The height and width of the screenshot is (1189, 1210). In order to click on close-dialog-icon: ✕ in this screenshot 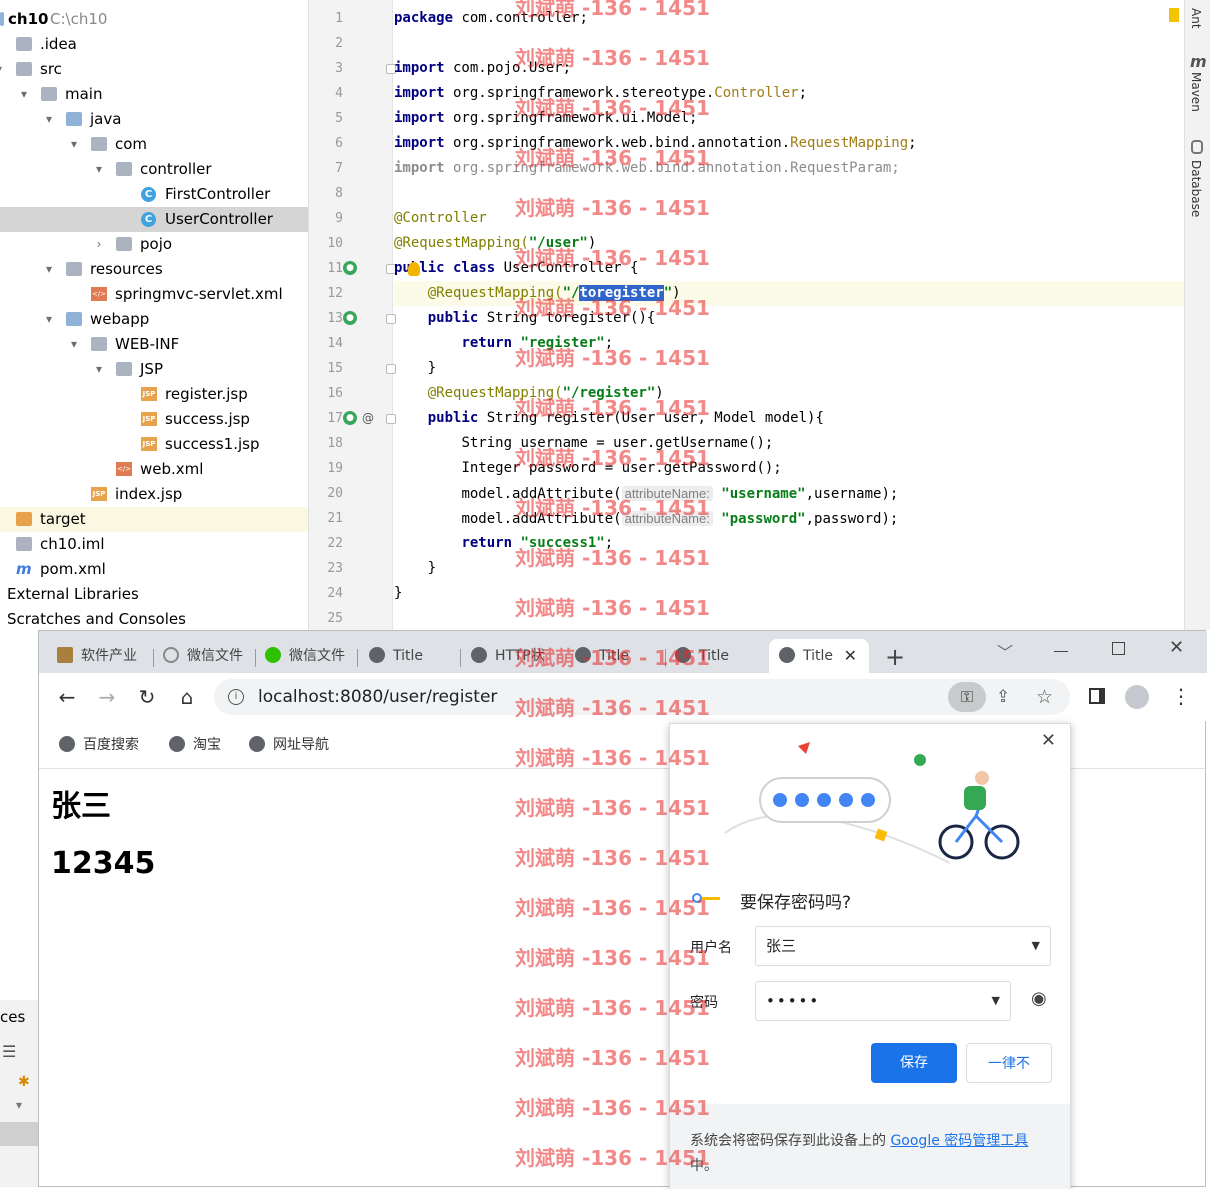, I will do `click(1048, 740)`.